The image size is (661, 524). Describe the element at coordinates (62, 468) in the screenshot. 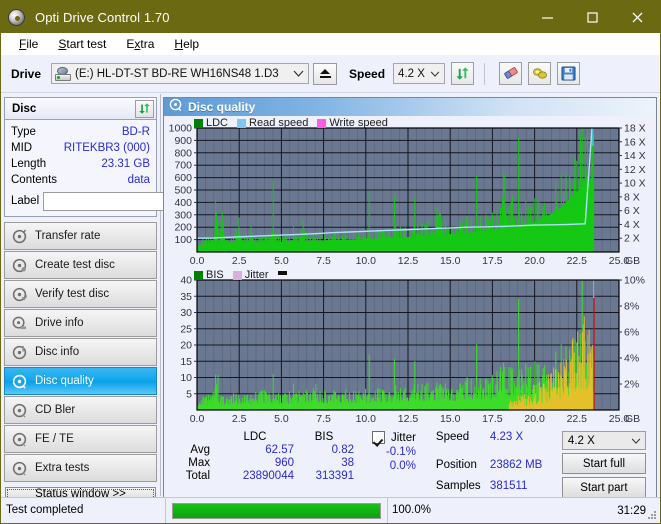

I see `sidebar-label: Extra tests` at that location.